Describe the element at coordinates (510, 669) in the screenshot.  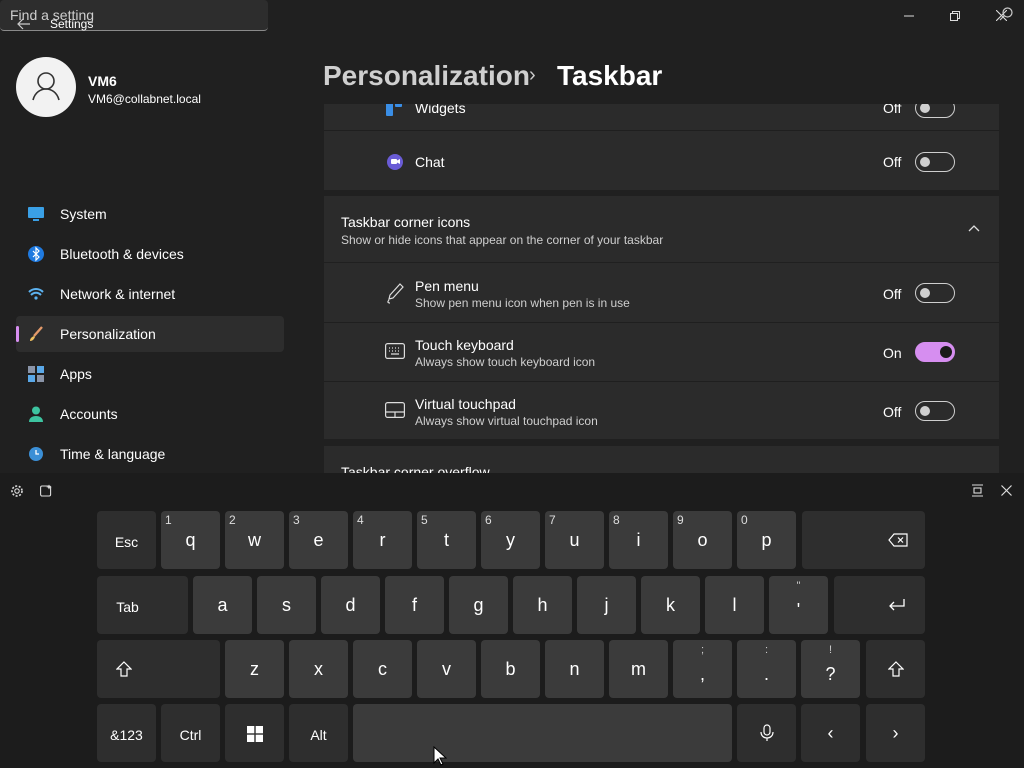
I see `key-b: b` at that location.